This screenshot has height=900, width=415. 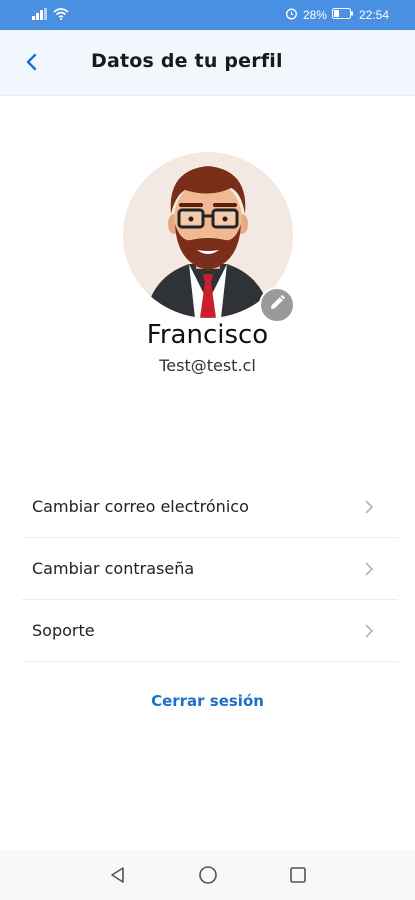 What do you see at coordinates (373, 15) in the screenshot?
I see `status-time: 22:54` at bounding box center [373, 15].